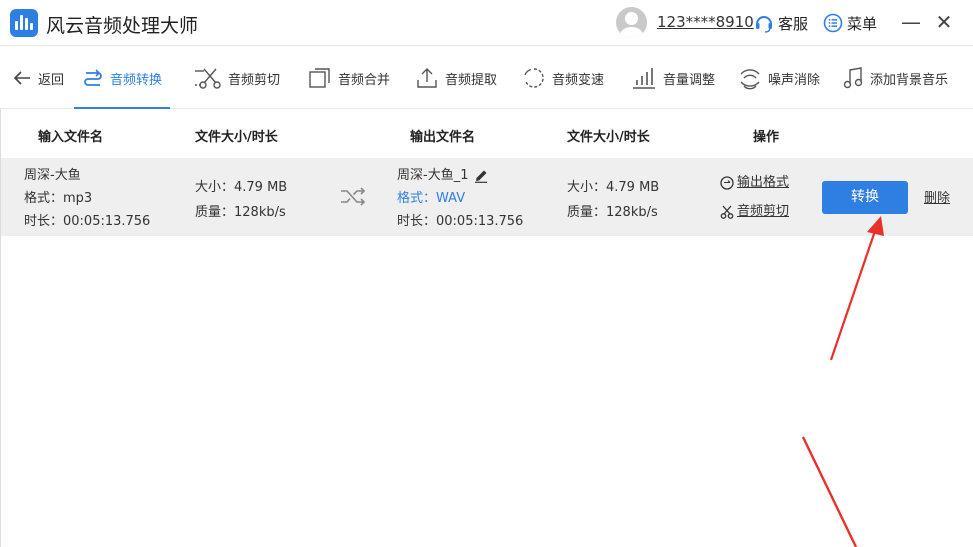 This screenshot has height=547, width=973. Describe the element at coordinates (58, 198) in the screenshot. I see `input-file-format: 格式：mp3` at that location.